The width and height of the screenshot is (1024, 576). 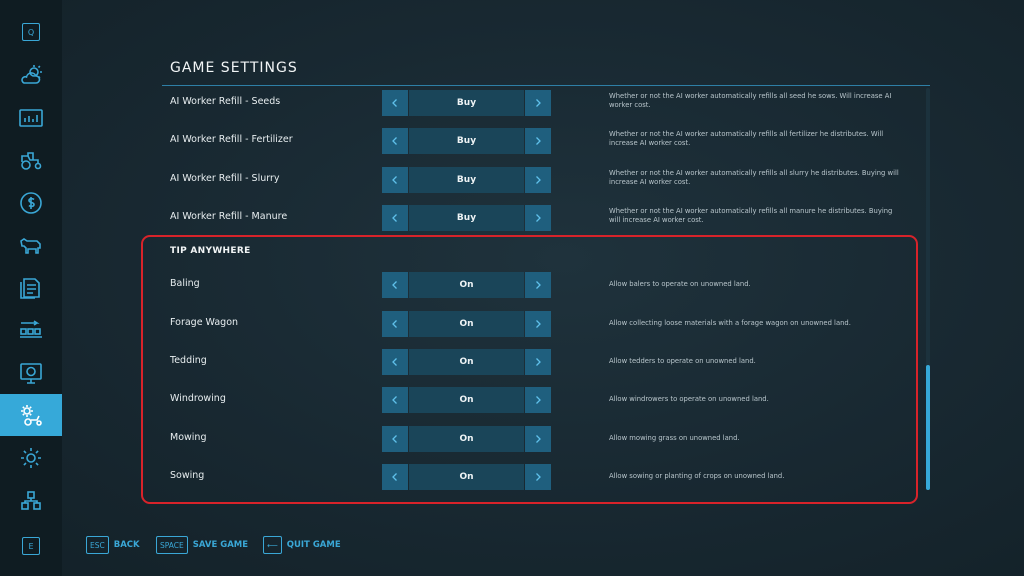 I want to click on setting-label: AI Worker Refill - Fertilizer, so click(x=231, y=139).